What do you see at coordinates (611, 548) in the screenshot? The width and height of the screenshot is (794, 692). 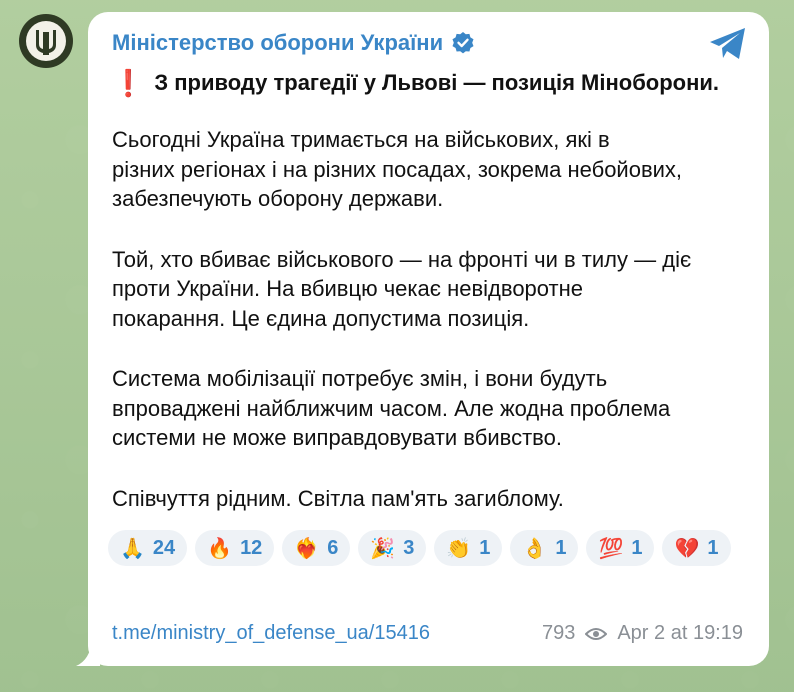 I see `hundred-points-icon: 💯` at bounding box center [611, 548].